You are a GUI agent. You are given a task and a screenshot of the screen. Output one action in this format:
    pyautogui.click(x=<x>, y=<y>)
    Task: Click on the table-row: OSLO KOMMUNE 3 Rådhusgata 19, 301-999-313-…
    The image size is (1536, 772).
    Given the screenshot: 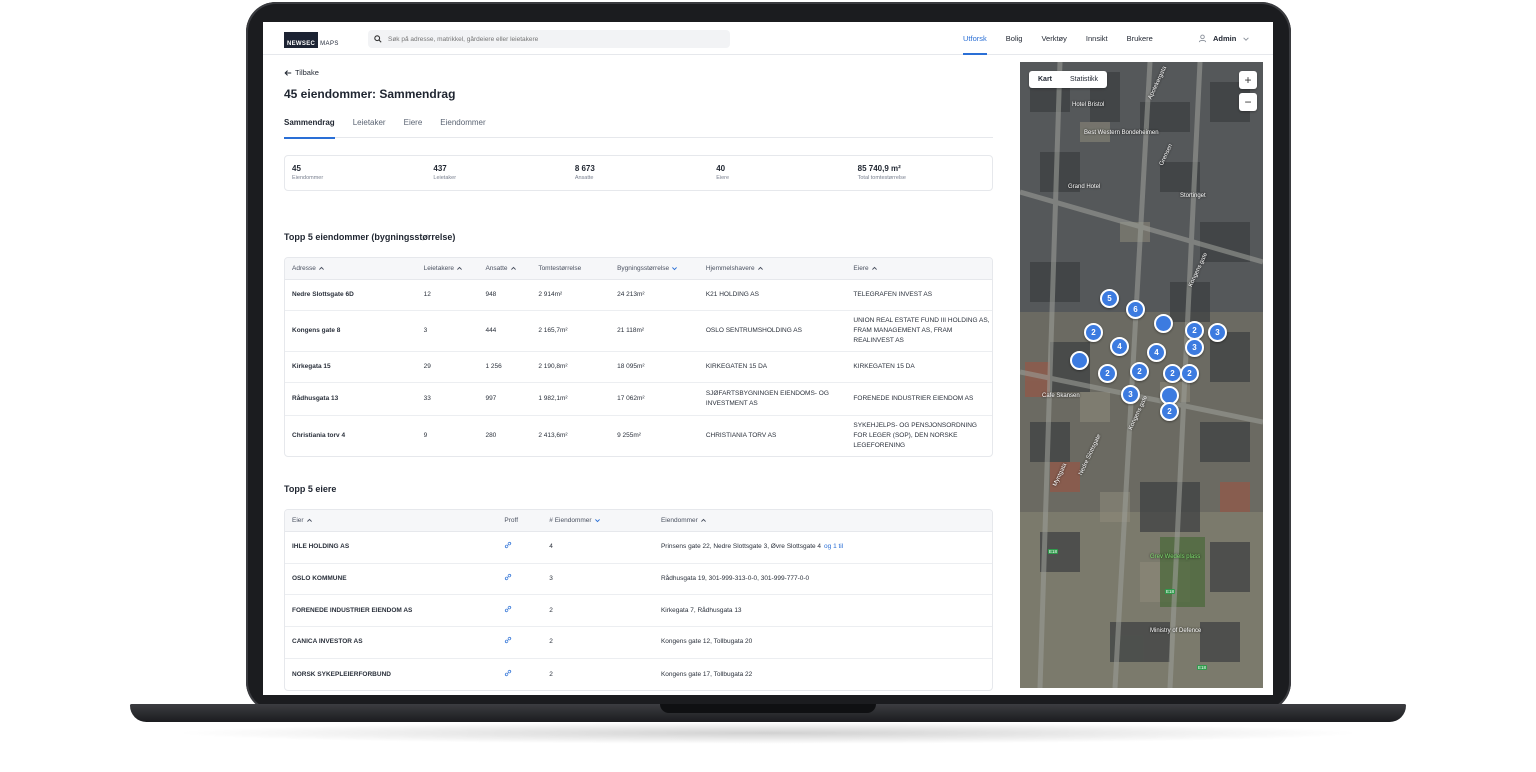 What is the action you would take?
    pyautogui.click(x=638, y=580)
    